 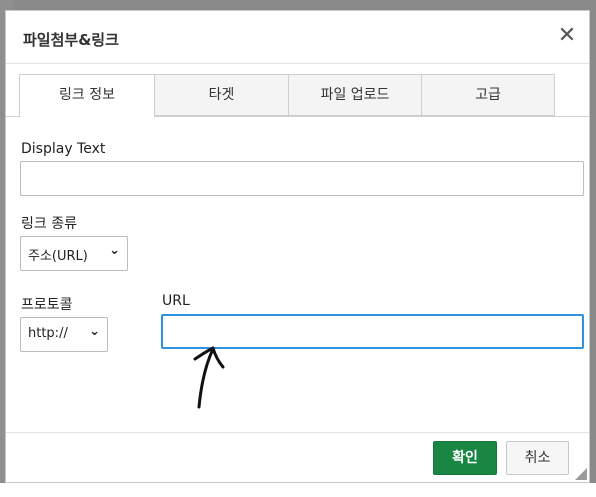 What do you see at coordinates (49, 224) in the screenshot?
I see `link-type-label: 링크 종류` at bounding box center [49, 224].